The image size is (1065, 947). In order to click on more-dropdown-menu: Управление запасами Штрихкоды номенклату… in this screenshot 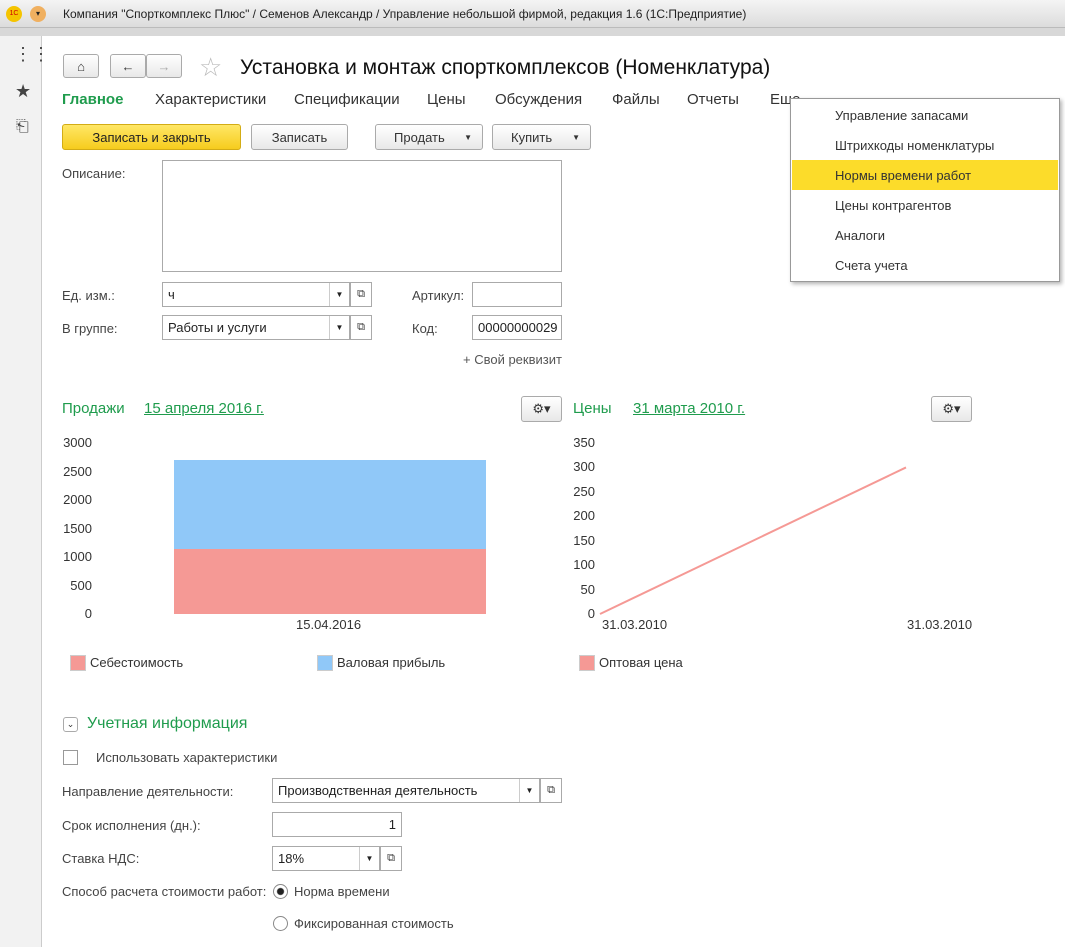, I will do `click(925, 190)`.